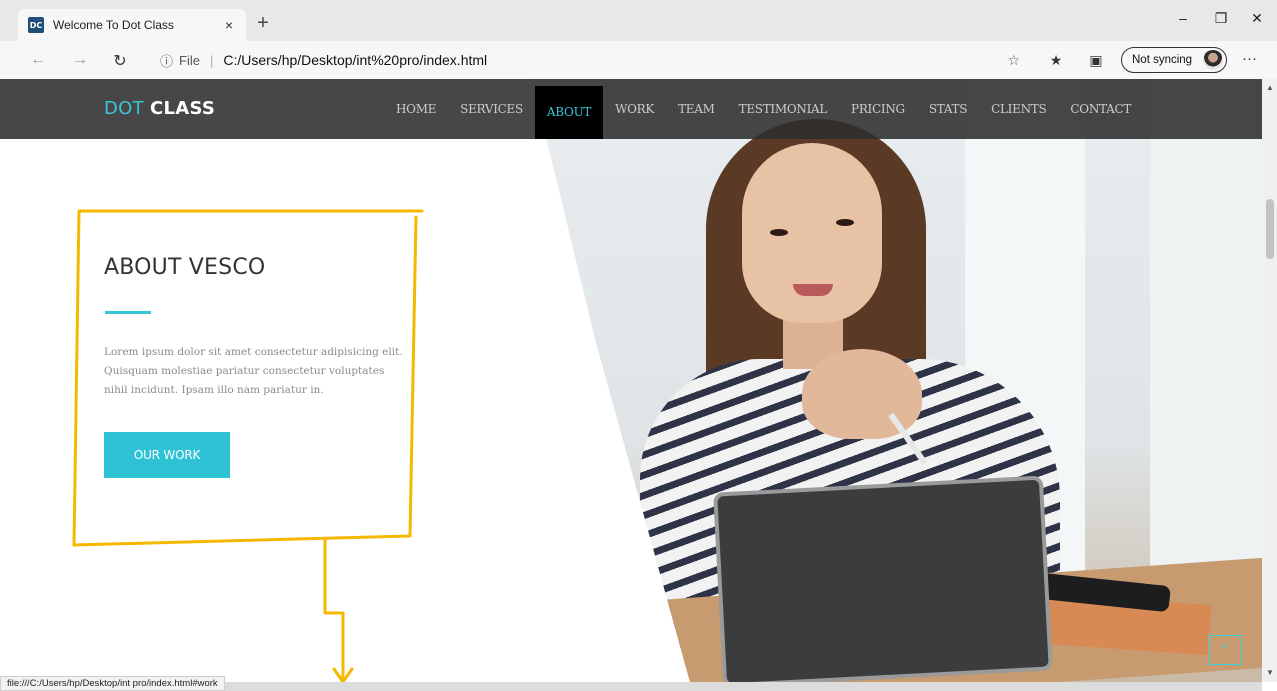  I want to click on browser-tab-bar: DC Welcome To Dot Class × + – ❐ ✕, so click(638, 20).